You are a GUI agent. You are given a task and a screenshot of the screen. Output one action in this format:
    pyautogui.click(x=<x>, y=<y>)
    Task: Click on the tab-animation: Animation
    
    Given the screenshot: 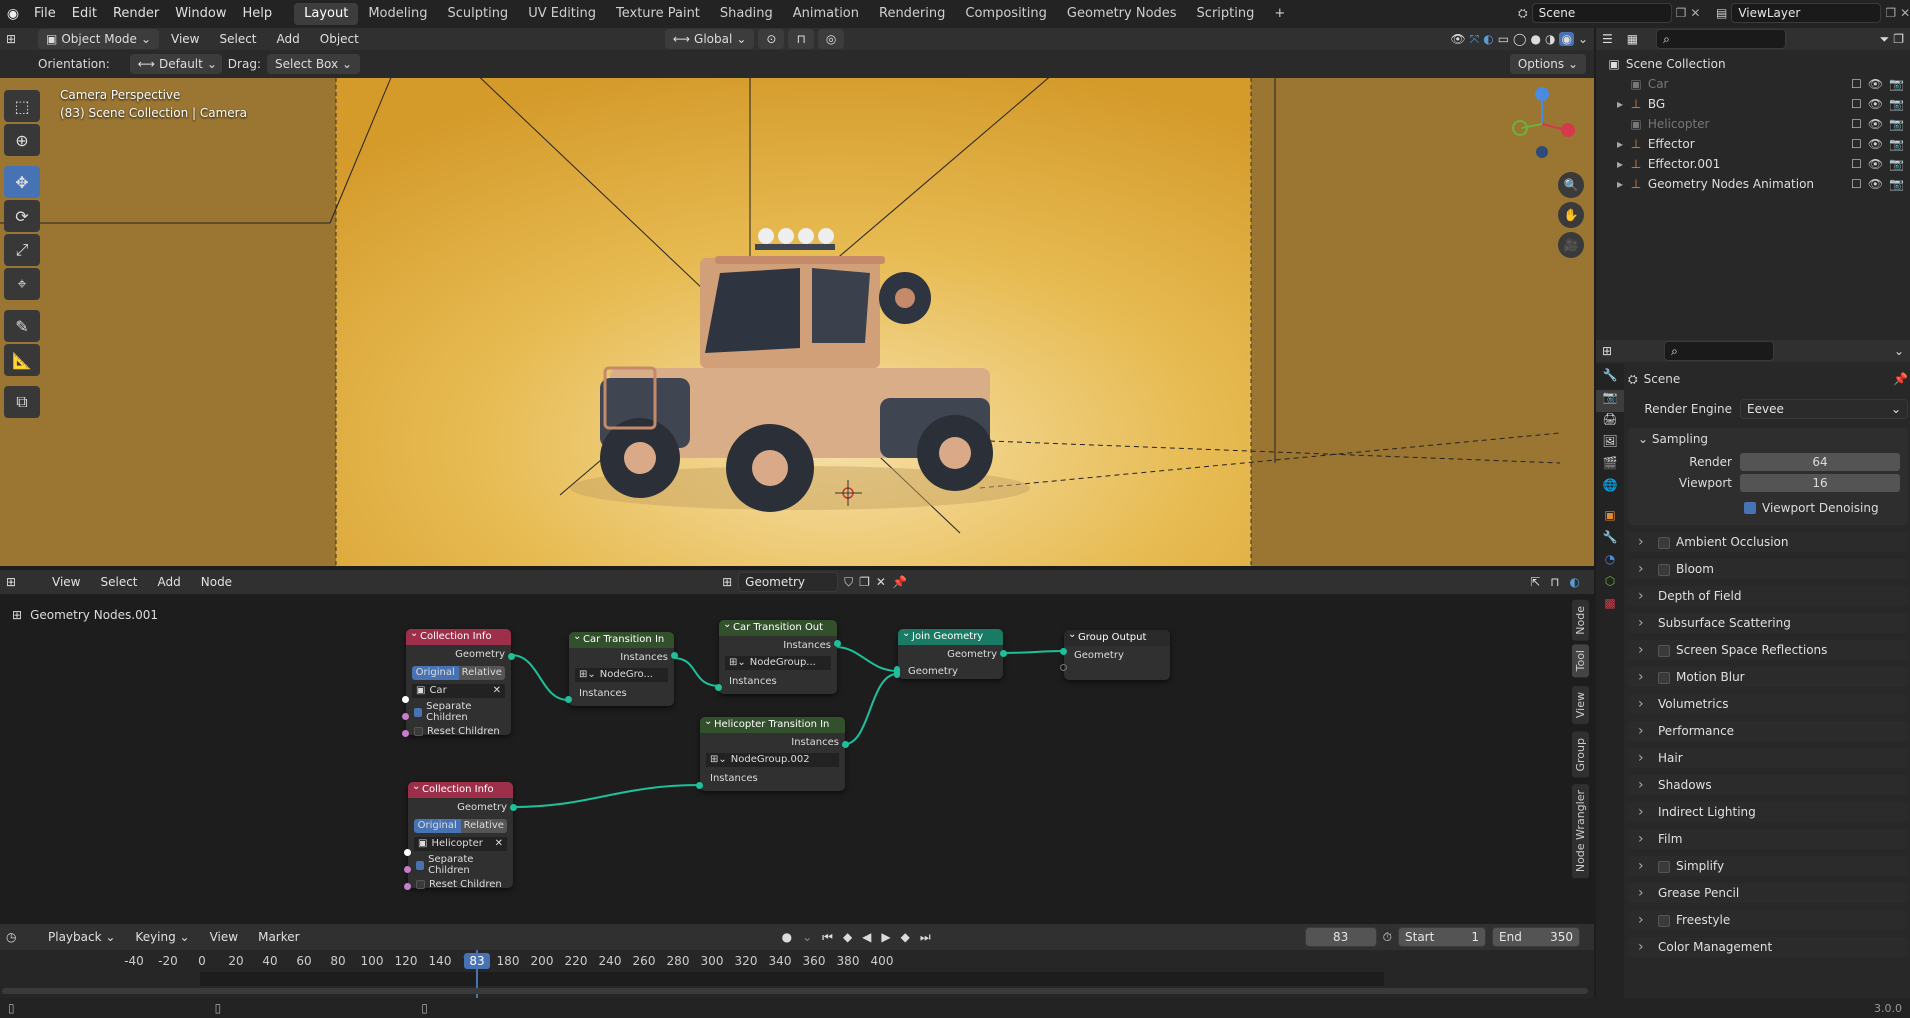 What is the action you would take?
    pyautogui.click(x=826, y=14)
    